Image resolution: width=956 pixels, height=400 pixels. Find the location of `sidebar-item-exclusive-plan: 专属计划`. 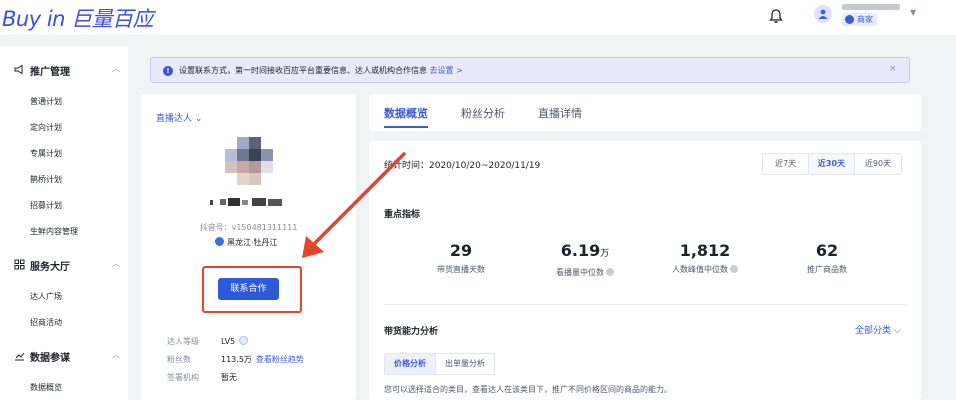

sidebar-item-exclusive-plan: 专属计划 is located at coordinates (46, 153).